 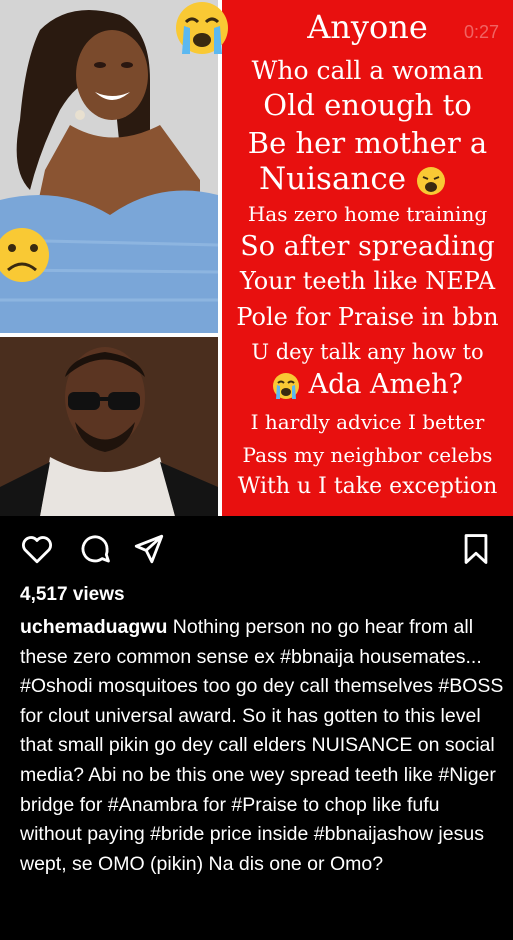 I want to click on overlay-line-10: U dey talk any how to, so click(x=367, y=352).